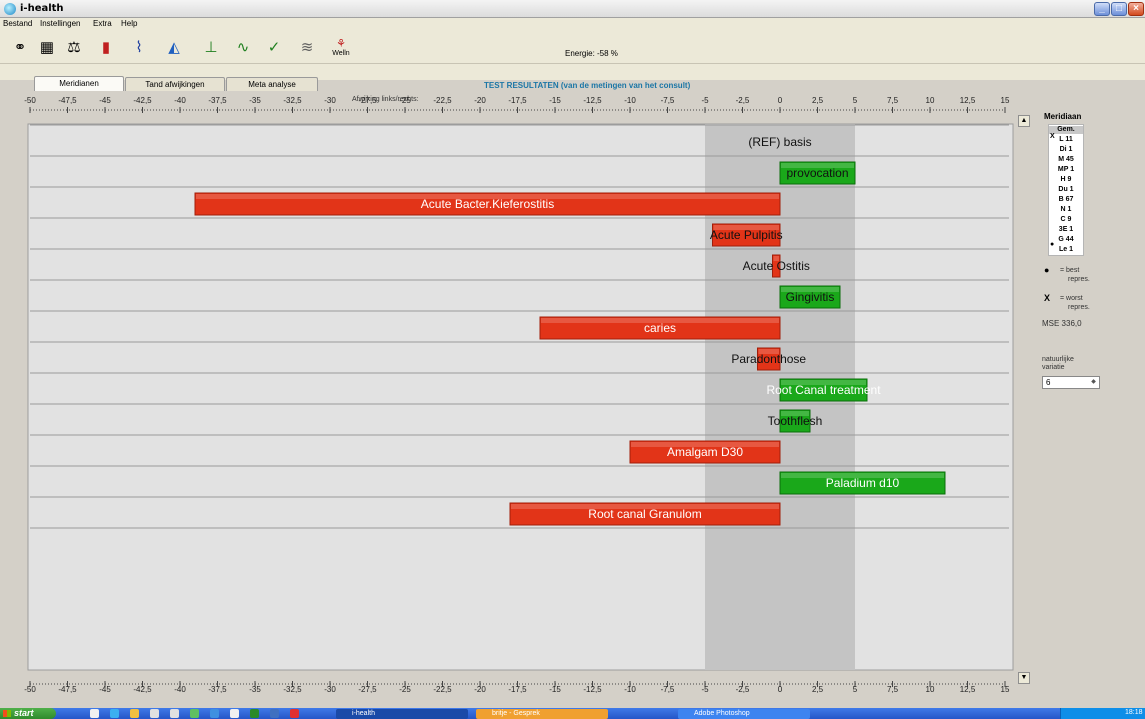 The image size is (1145, 719). Describe the element at coordinates (1119, 9) in the screenshot. I see `maximize-button: □` at that location.